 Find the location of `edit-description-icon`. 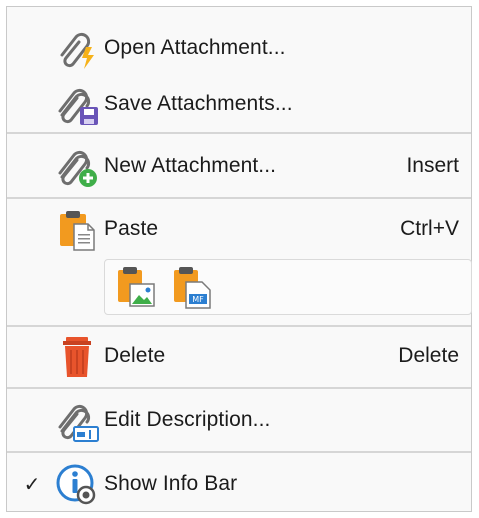

edit-description-icon is located at coordinates (77, 420).